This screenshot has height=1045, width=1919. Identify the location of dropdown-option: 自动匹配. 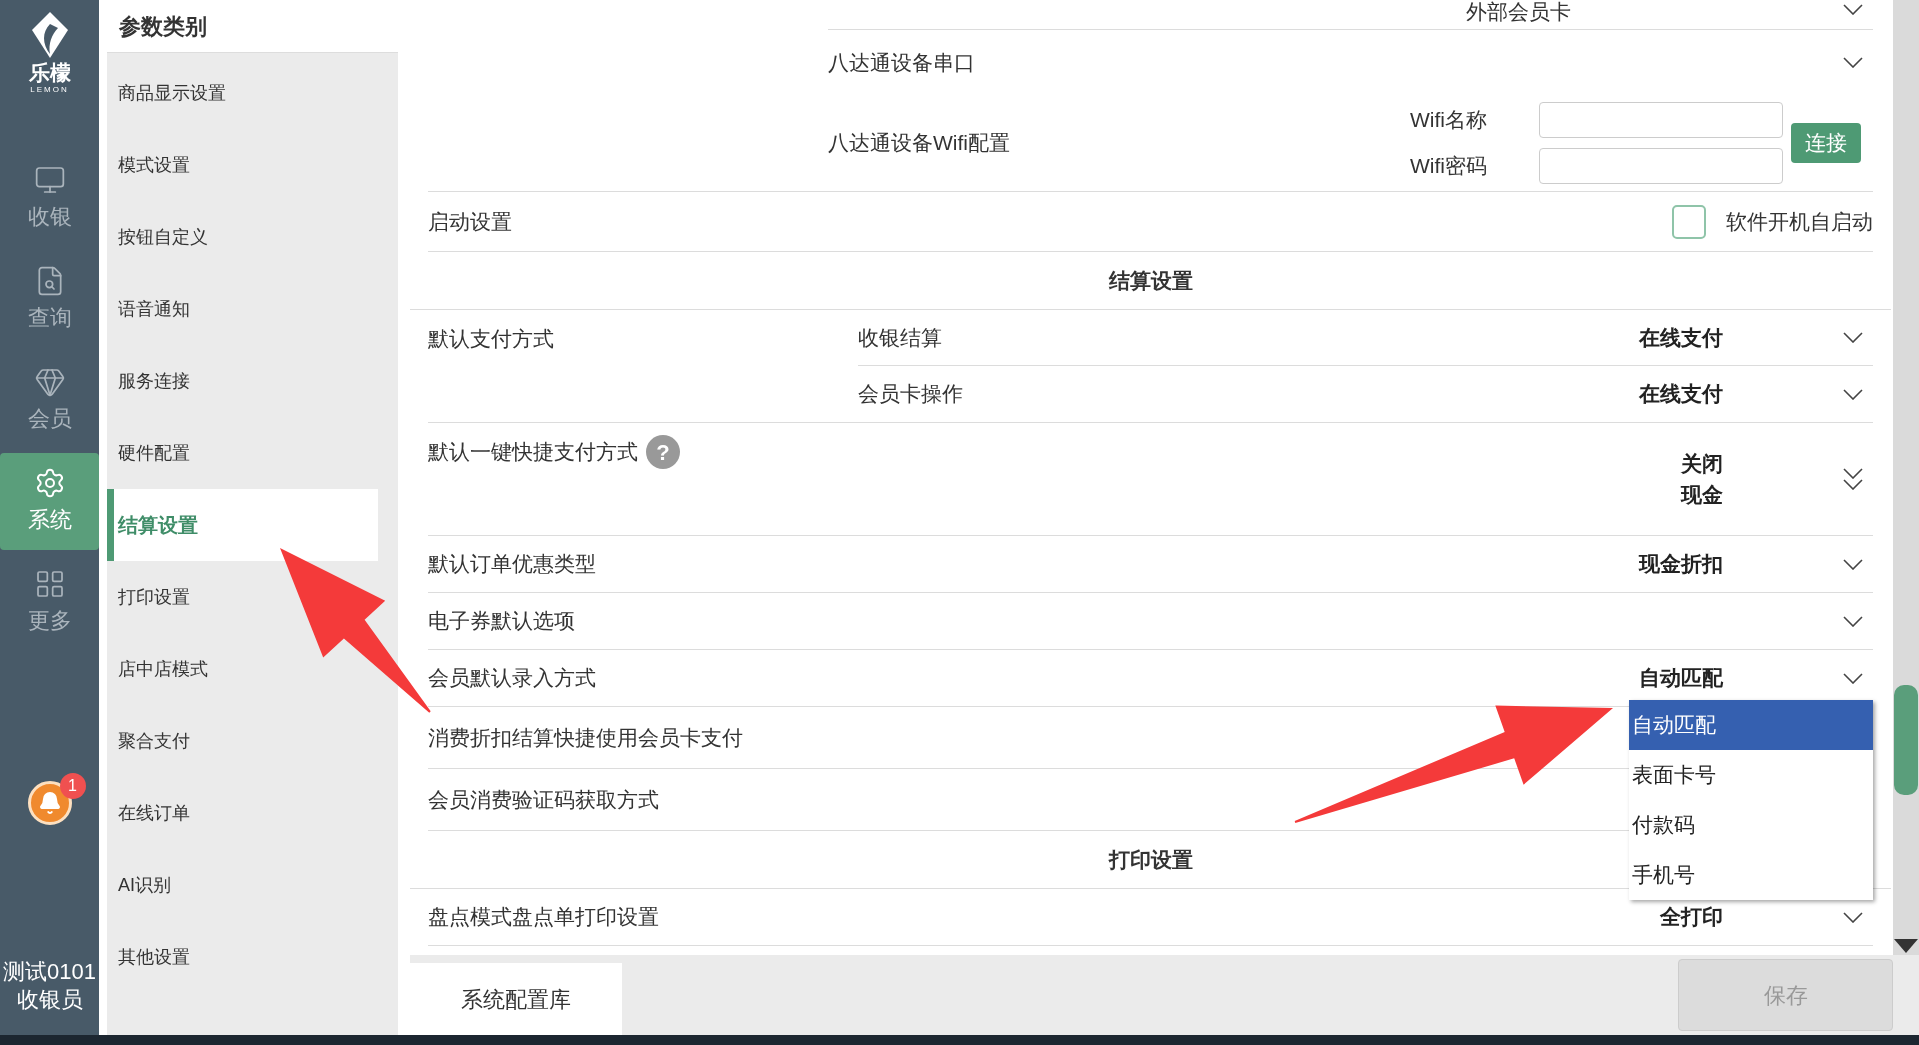
(1751, 725).